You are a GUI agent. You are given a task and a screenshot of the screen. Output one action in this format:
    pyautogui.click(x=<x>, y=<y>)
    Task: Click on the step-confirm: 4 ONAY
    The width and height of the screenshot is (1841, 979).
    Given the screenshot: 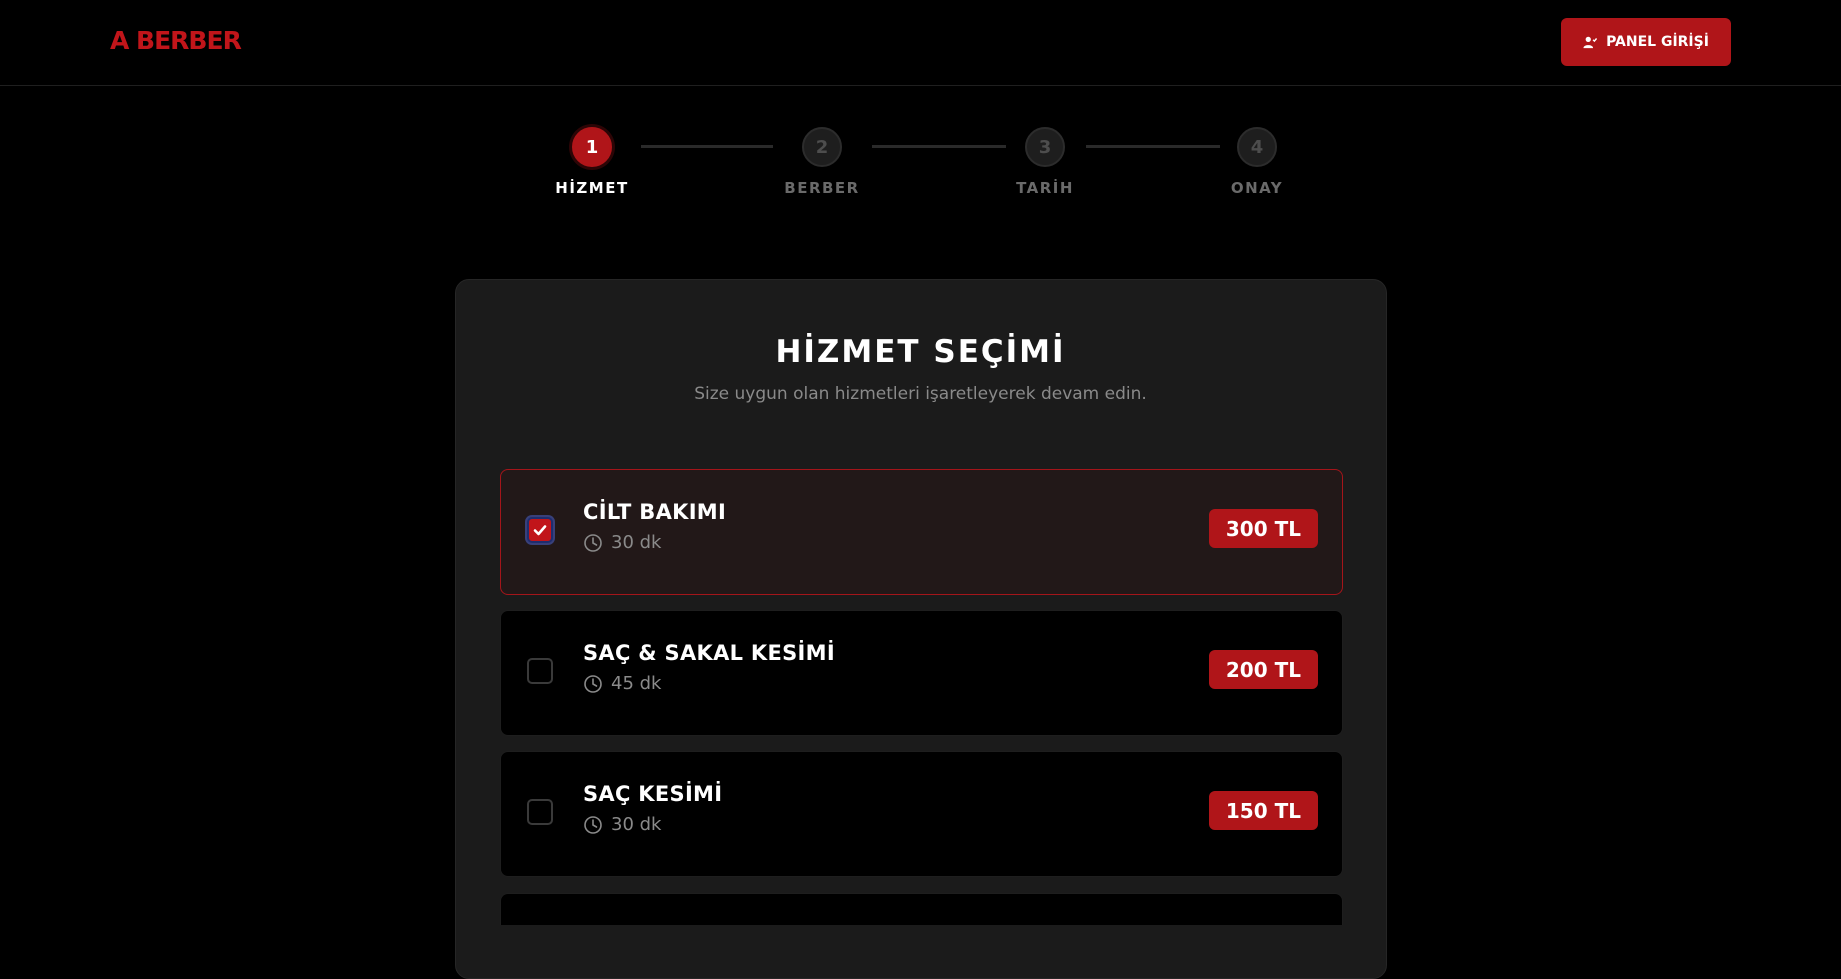 What is the action you would take?
    pyautogui.click(x=1257, y=162)
    